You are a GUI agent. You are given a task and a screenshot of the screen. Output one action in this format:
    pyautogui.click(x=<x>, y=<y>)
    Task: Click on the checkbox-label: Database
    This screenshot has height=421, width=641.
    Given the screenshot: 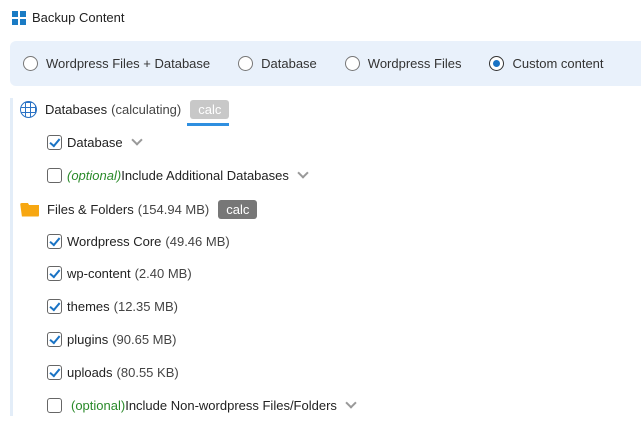 What is the action you would take?
    pyautogui.click(x=95, y=142)
    